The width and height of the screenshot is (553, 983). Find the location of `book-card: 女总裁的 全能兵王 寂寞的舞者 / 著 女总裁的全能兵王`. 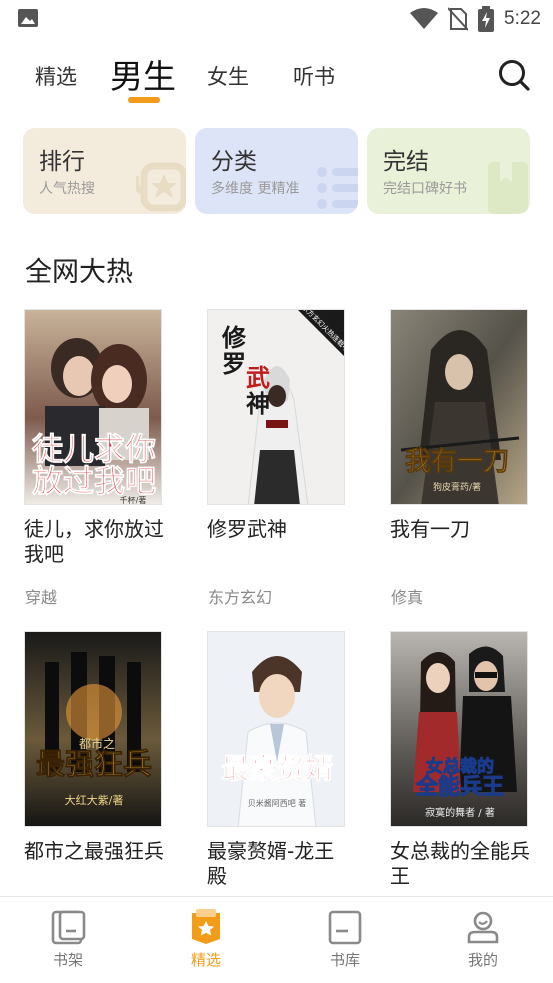

book-card: 女总裁的 全能兵王 寂寞的舞者 / 著 女总裁的全能兵王 is located at coordinates (460, 760).